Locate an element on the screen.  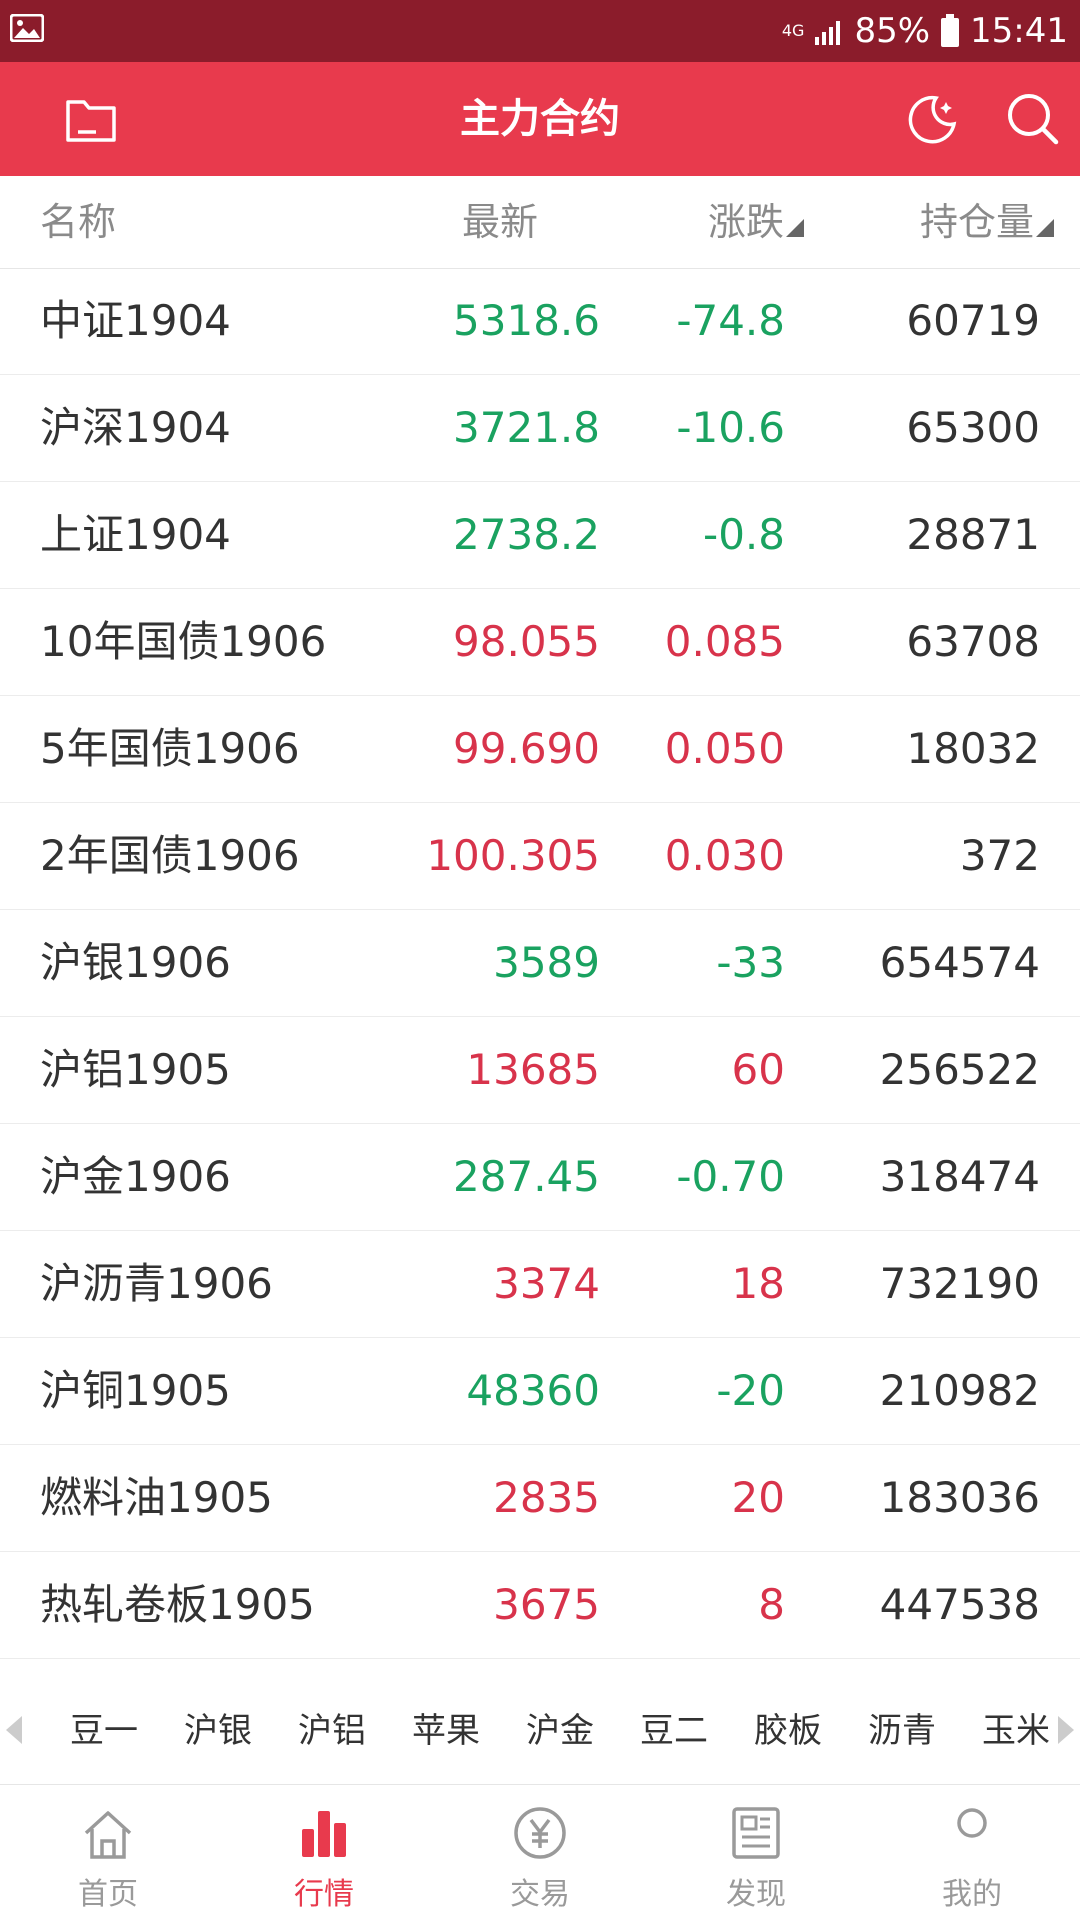
quote-row: 沪金1906 287.45 -0.70 318474 is located at coordinates (540, 1177).